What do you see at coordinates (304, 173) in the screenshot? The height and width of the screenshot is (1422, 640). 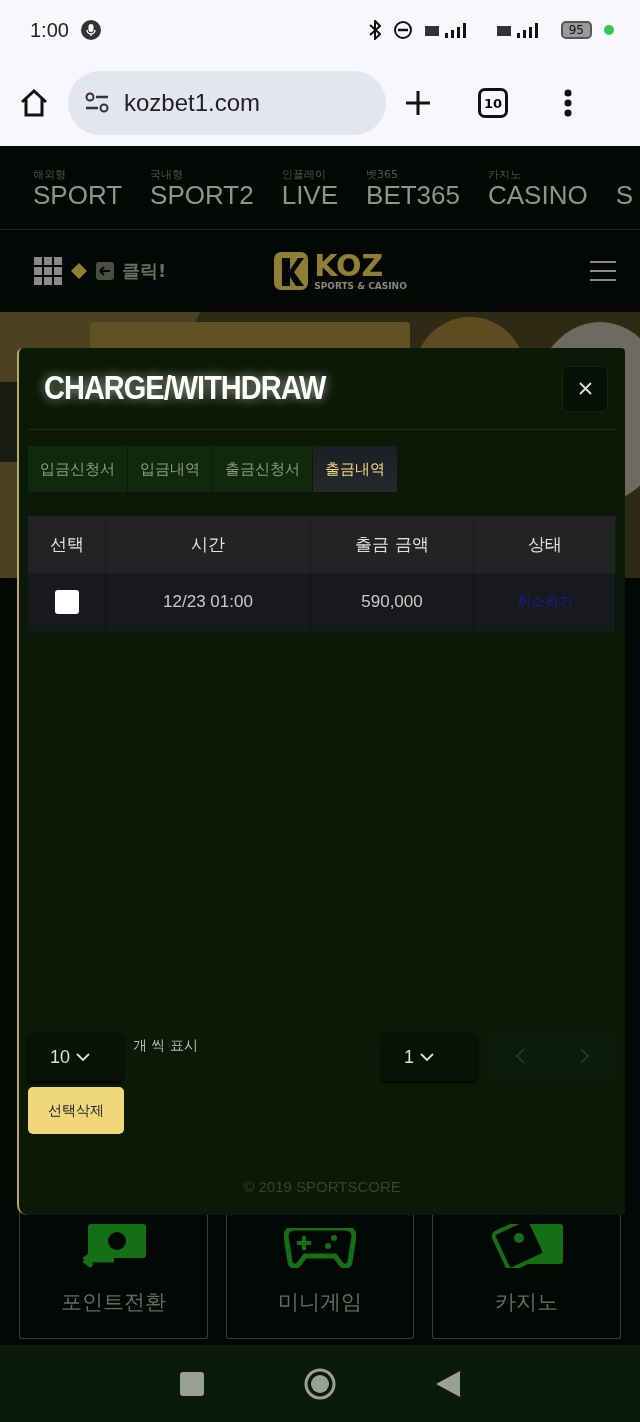 I see `nav-sublabel: 인플레이` at bounding box center [304, 173].